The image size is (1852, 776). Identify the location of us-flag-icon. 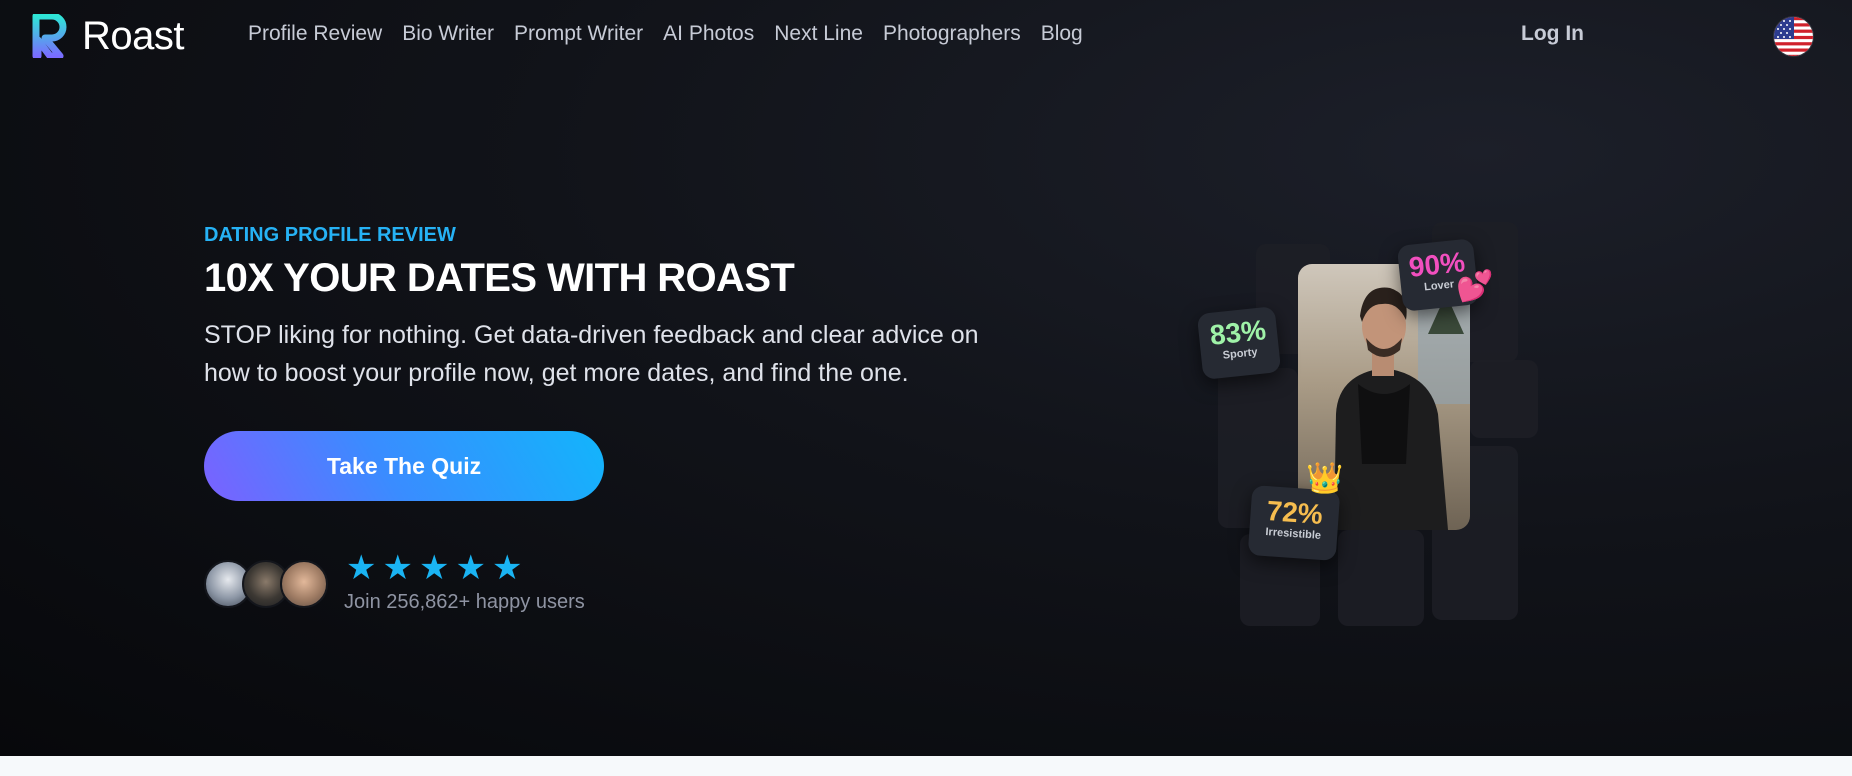
(1793, 36).